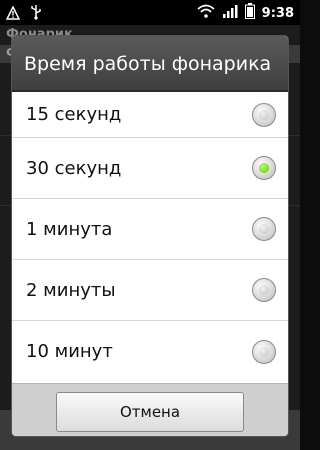 The width and height of the screenshot is (320, 450). What do you see at coordinates (150, 115) in the screenshot?
I see `option-15-seconds: 15 секунд` at bounding box center [150, 115].